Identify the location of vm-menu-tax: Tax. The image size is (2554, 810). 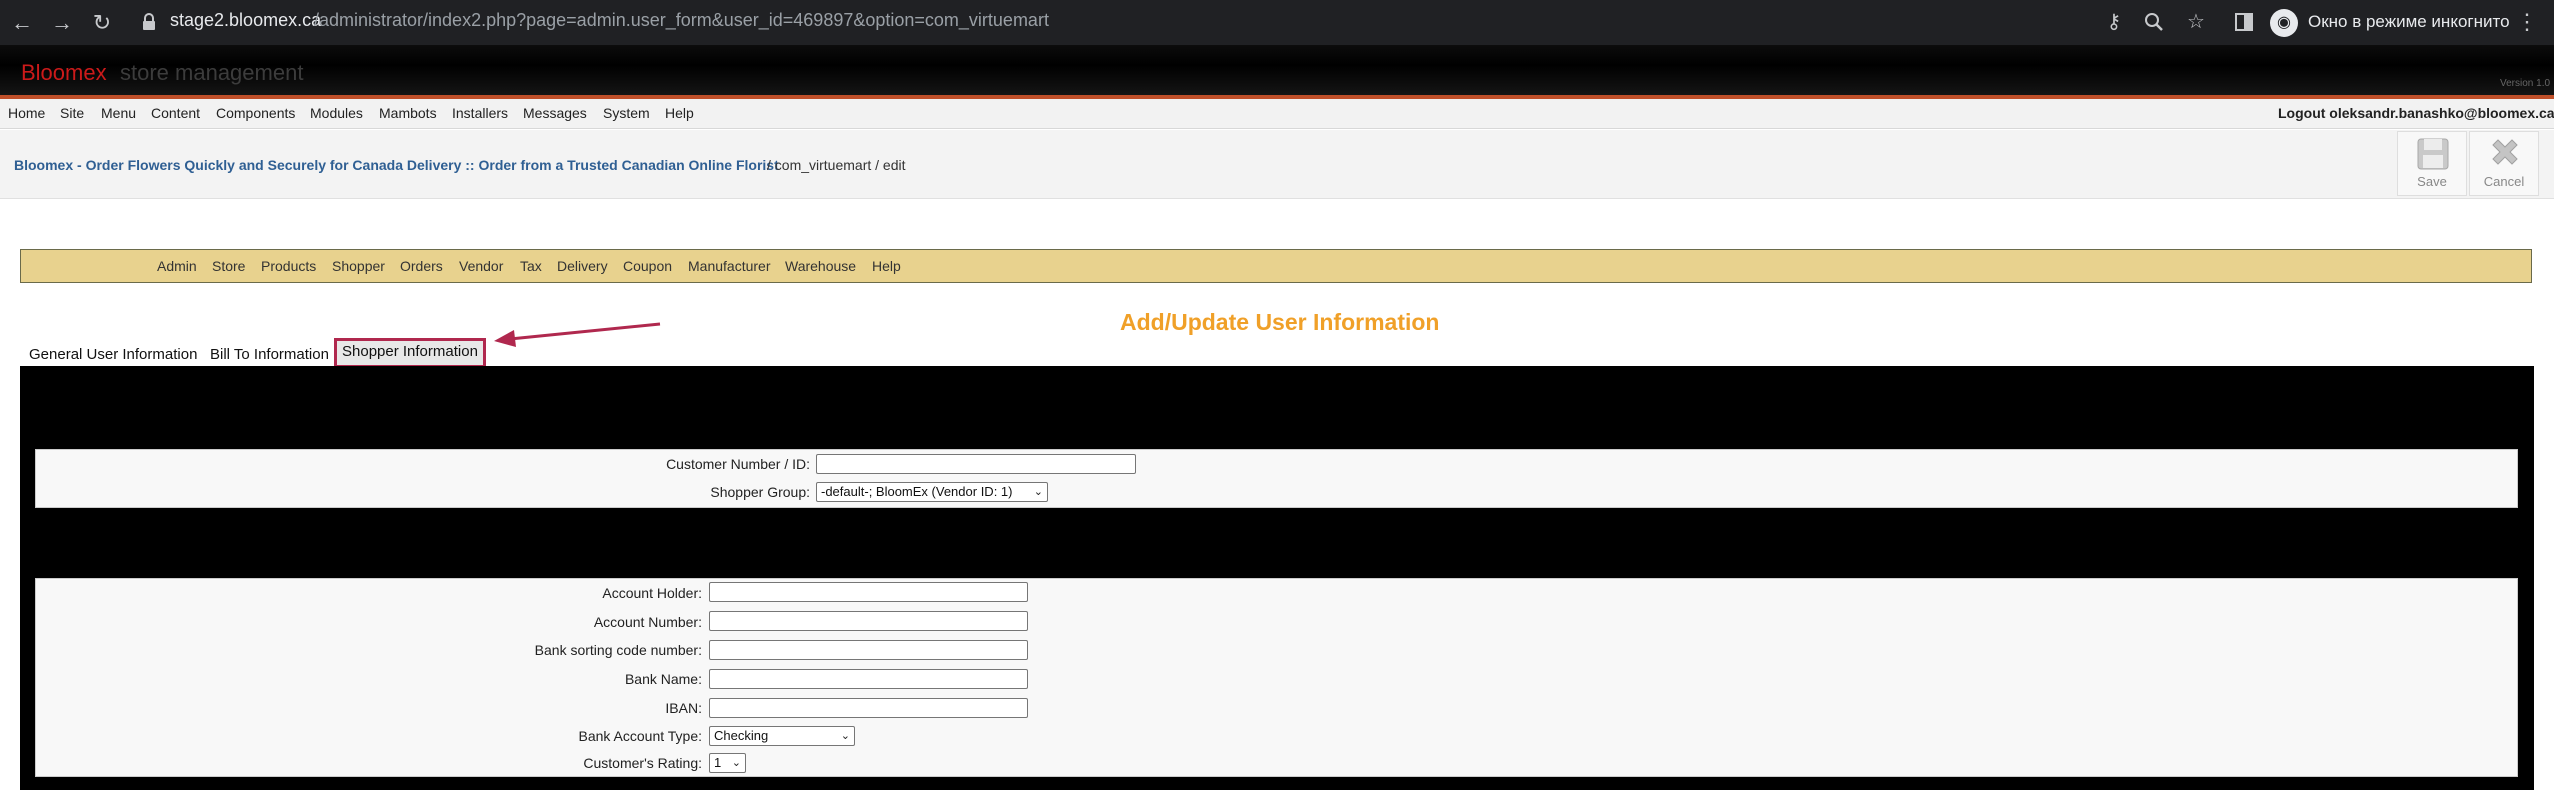
(531, 266).